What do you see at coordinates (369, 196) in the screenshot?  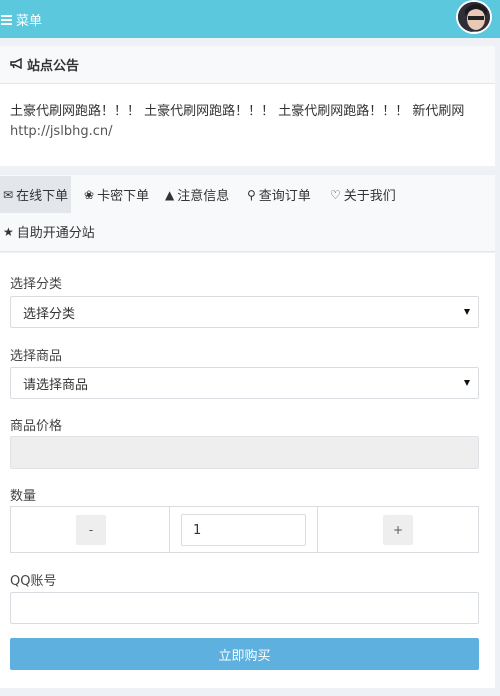 I see `tab-label: 关于我们` at bounding box center [369, 196].